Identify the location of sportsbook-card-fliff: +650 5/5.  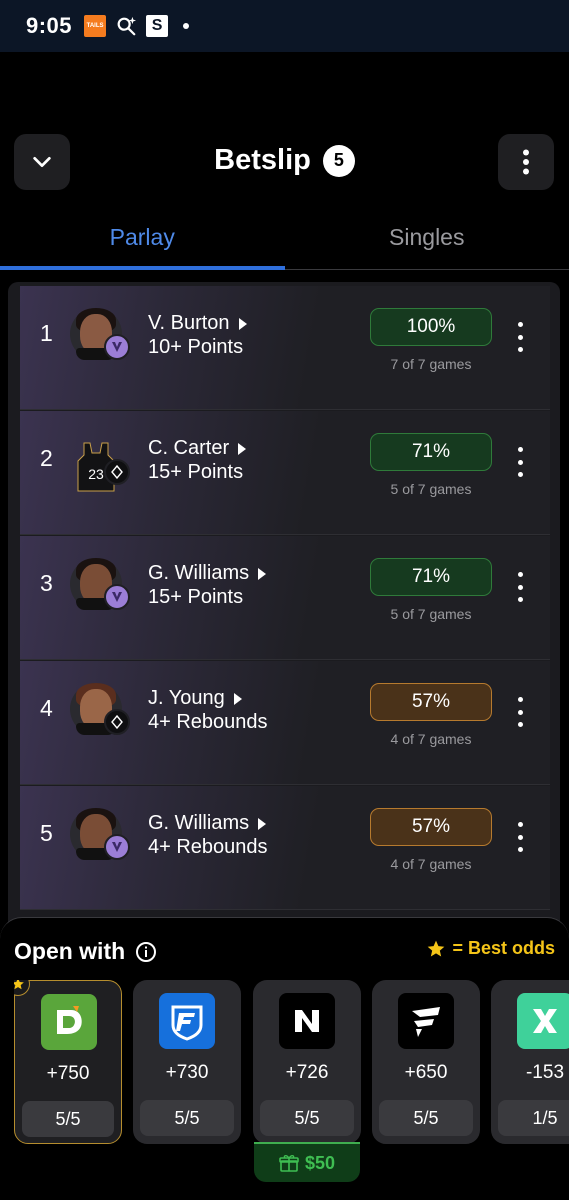
(426, 1062).